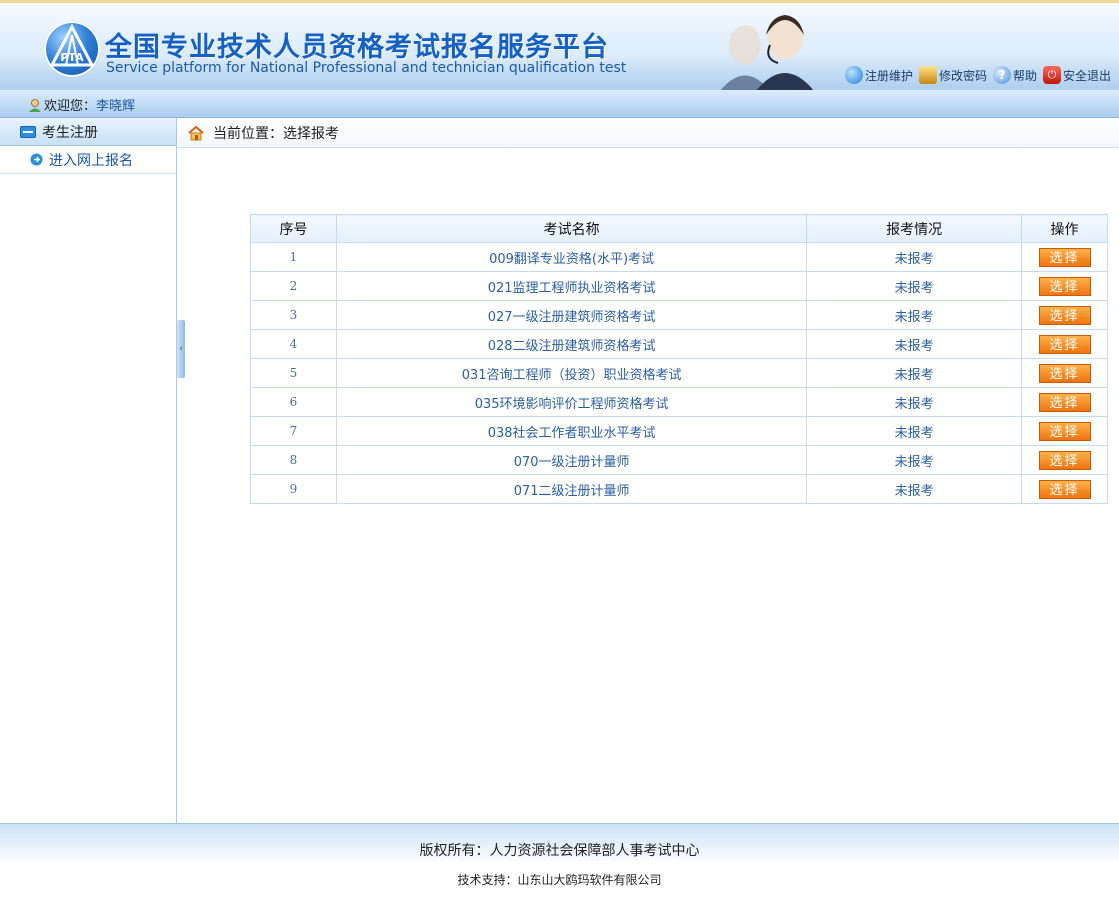  What do you see at coordinates (1064, 228) in the screenshot?
I see `col-header-action: 操作` at bounding box center [1064, 228].